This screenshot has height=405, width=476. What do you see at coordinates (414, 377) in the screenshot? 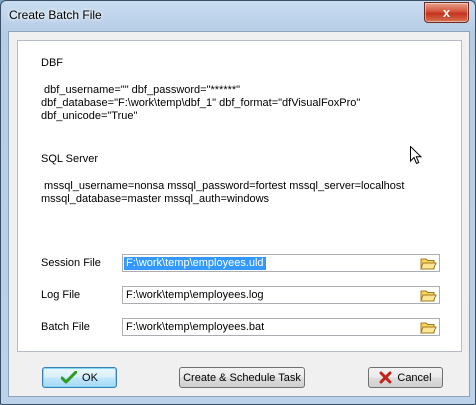
I see `cancel-button-label: Cancel` at bounding box center [414, 377].